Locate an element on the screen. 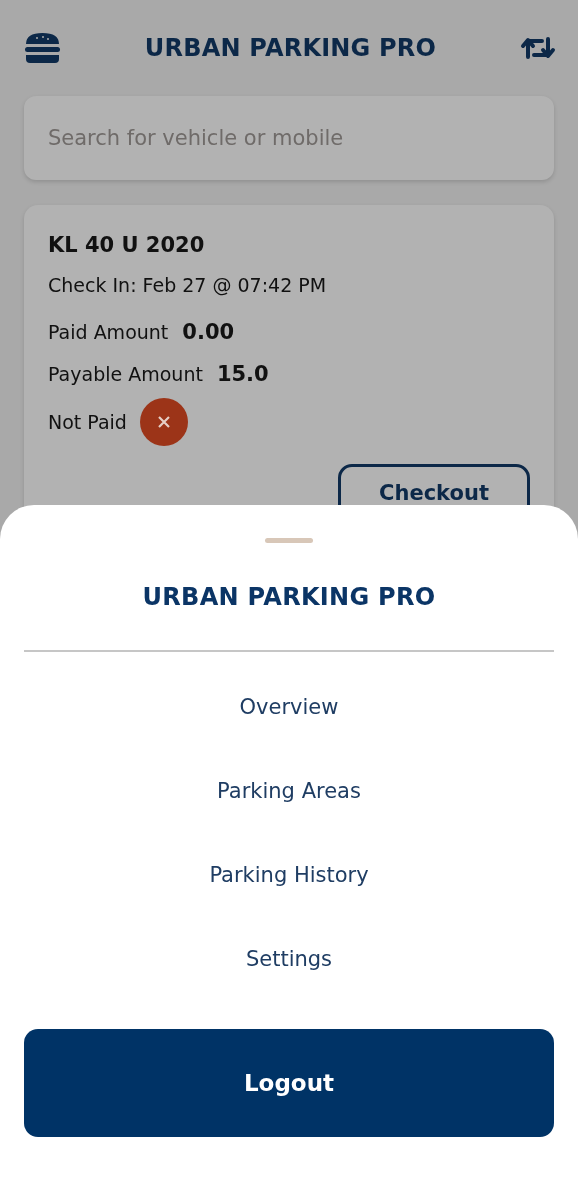 The image size is (578, 1200). plate-number: KL 40 U 2020 is located at coordinates (127, 245).